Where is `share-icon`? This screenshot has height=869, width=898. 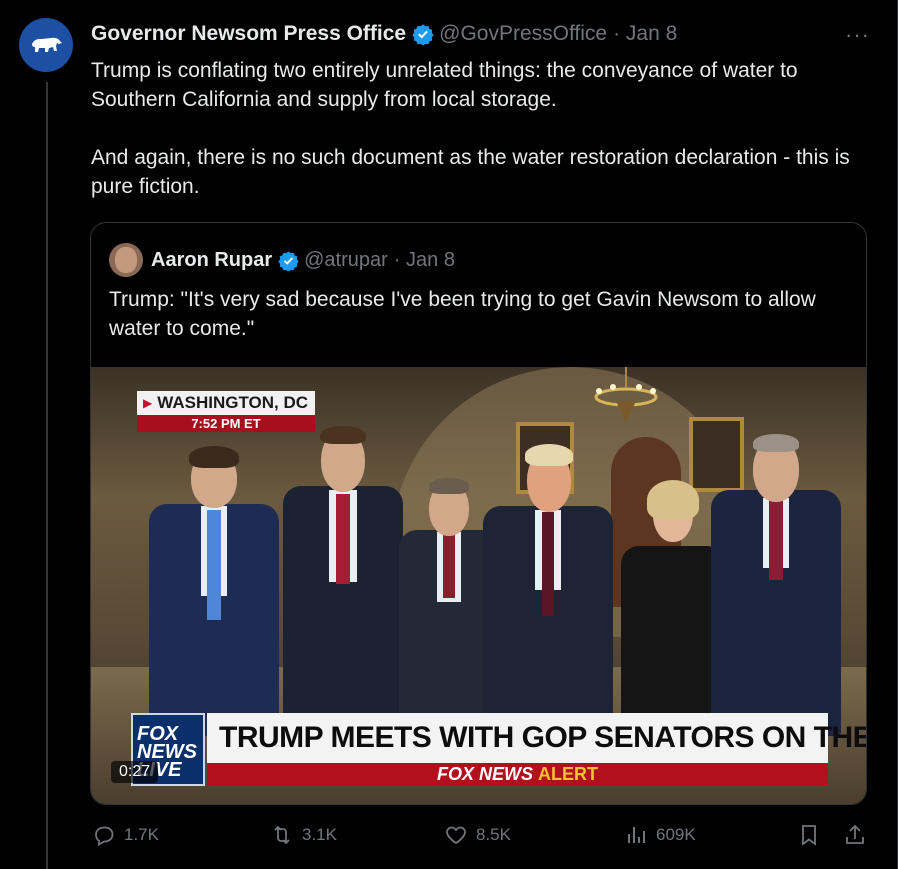 share-icon is located at coordinates (855, 834).